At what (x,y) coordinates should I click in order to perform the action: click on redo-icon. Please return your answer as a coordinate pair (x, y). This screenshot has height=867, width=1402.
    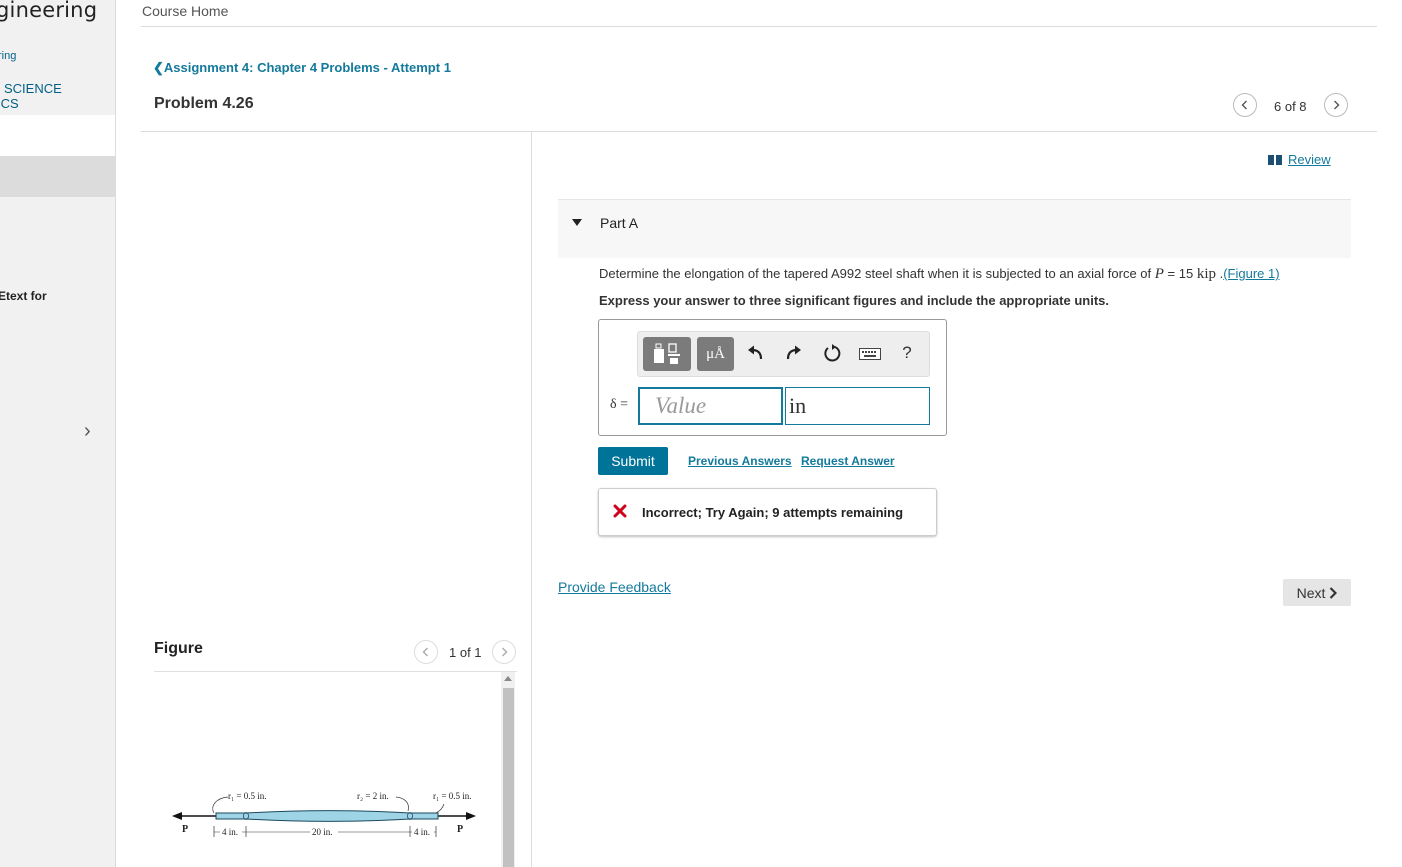
    Looking at the image, I should click on (793, 352).